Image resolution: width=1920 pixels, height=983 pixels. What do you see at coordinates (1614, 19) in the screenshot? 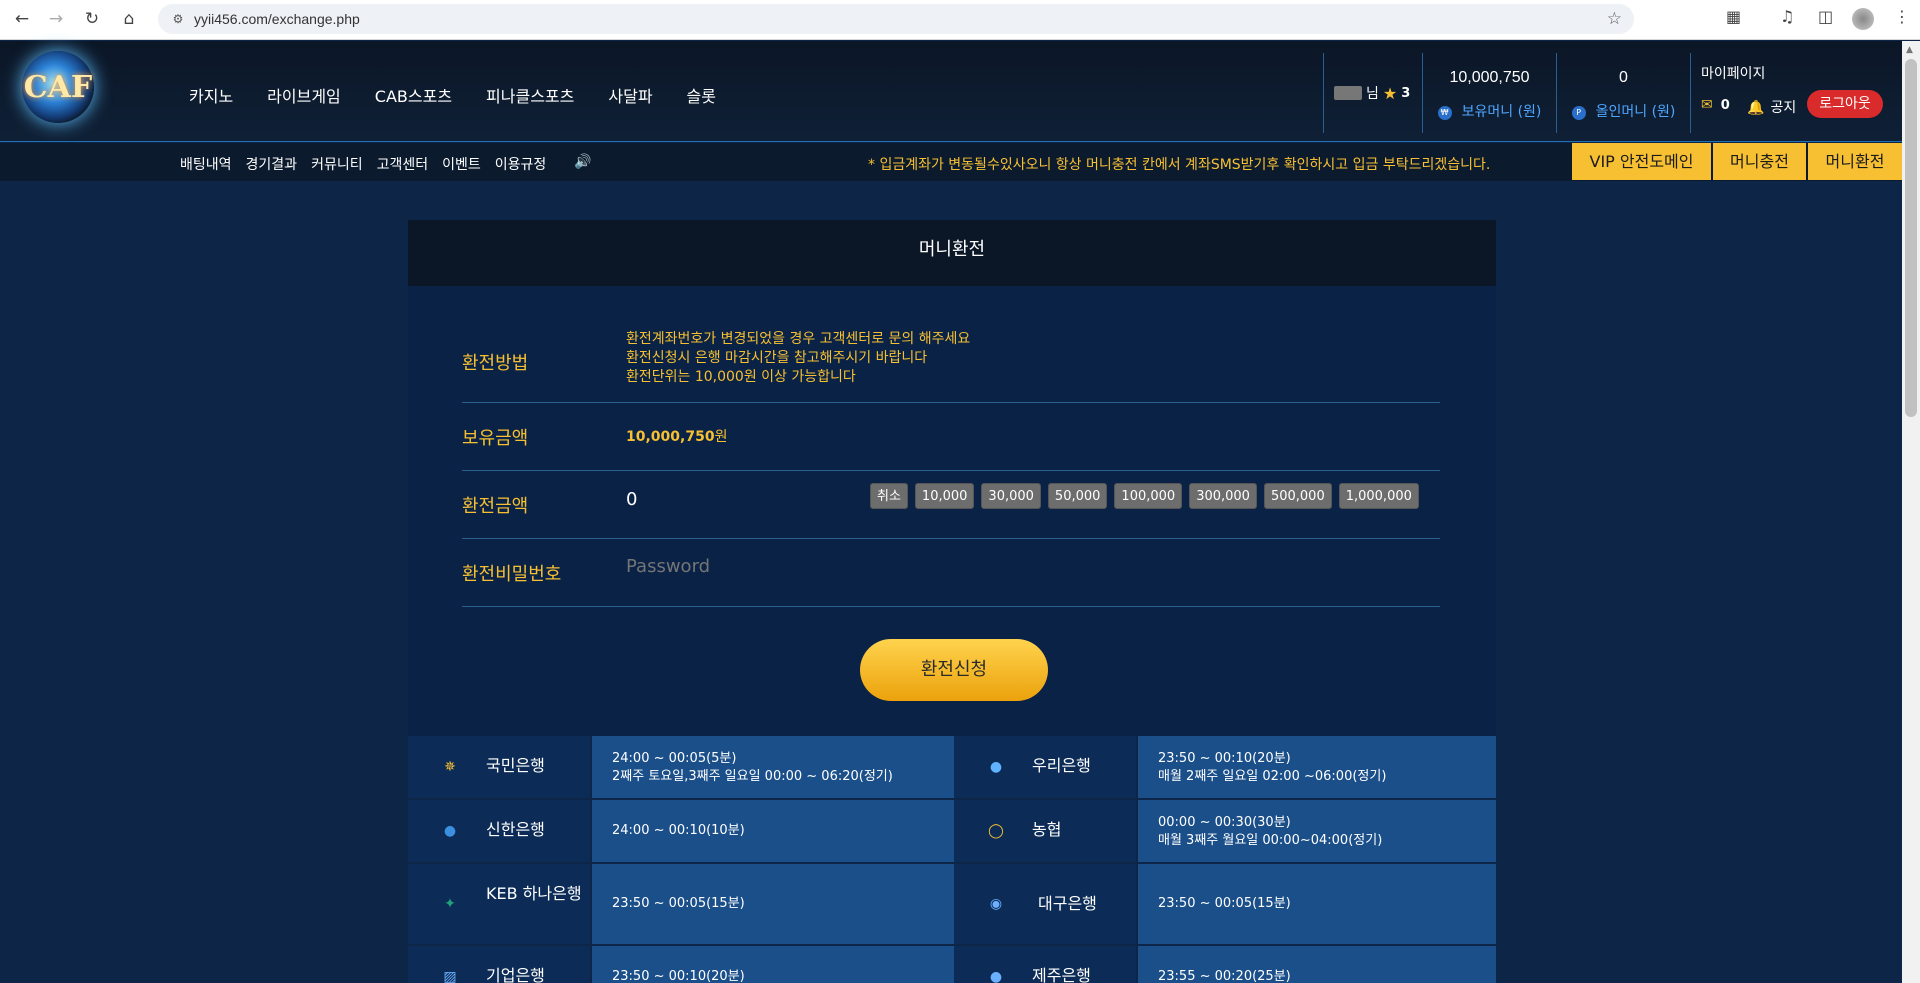
I see `bookmark-star-icon: ☆` at bounding box center [1614, 19].